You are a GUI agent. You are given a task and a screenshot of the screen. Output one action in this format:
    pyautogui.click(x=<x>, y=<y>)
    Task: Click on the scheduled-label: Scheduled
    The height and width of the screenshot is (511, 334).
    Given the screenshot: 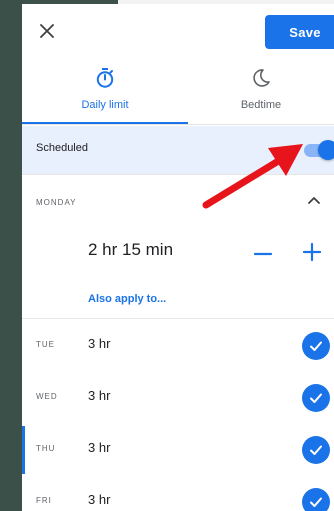 What is the action you would take?
    pyautogui.click(x=62, y=148)
    